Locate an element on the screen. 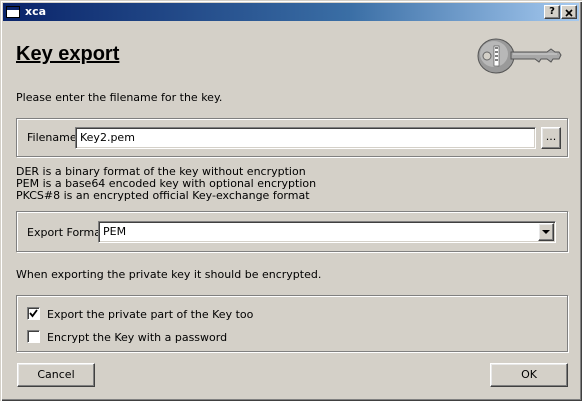  export-format-label: Export Format is located at coordinates (66, 232).